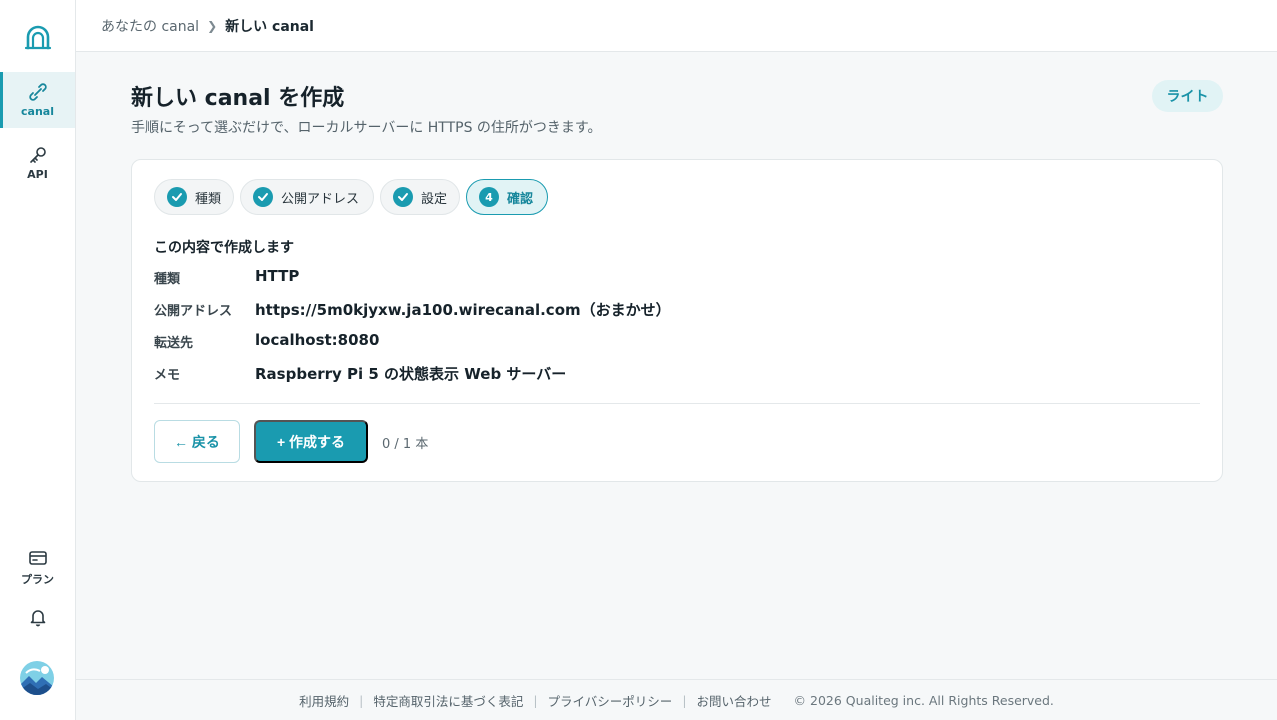 This screenshot has width=1277, height=720. I want to click on sidebar-item-label: API, so click(37, 174).